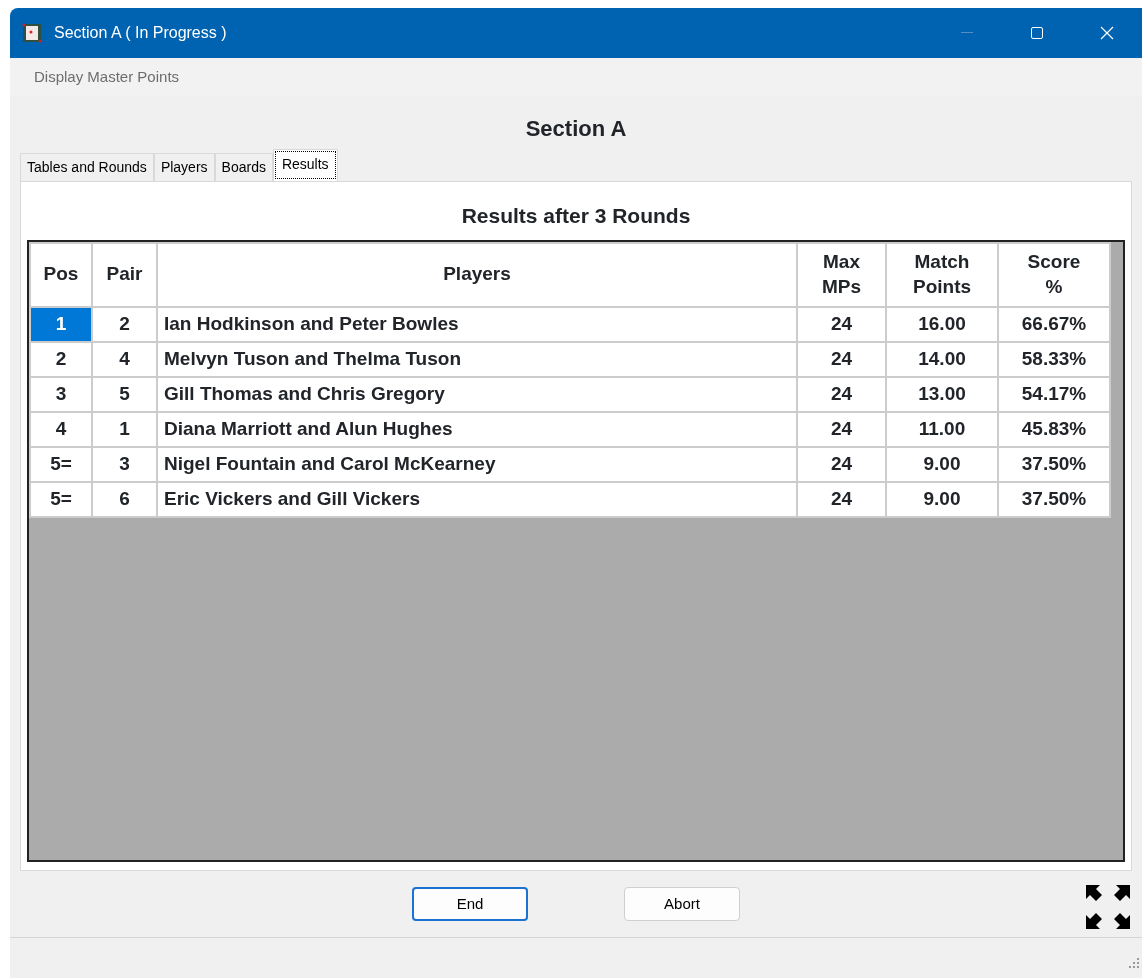 Image resolution: width=1142 pixels, height=978 pixels. Describe the element at coordinates (1054, 359) in the screenshot. I see `table-cell: 58.33%` at that location.